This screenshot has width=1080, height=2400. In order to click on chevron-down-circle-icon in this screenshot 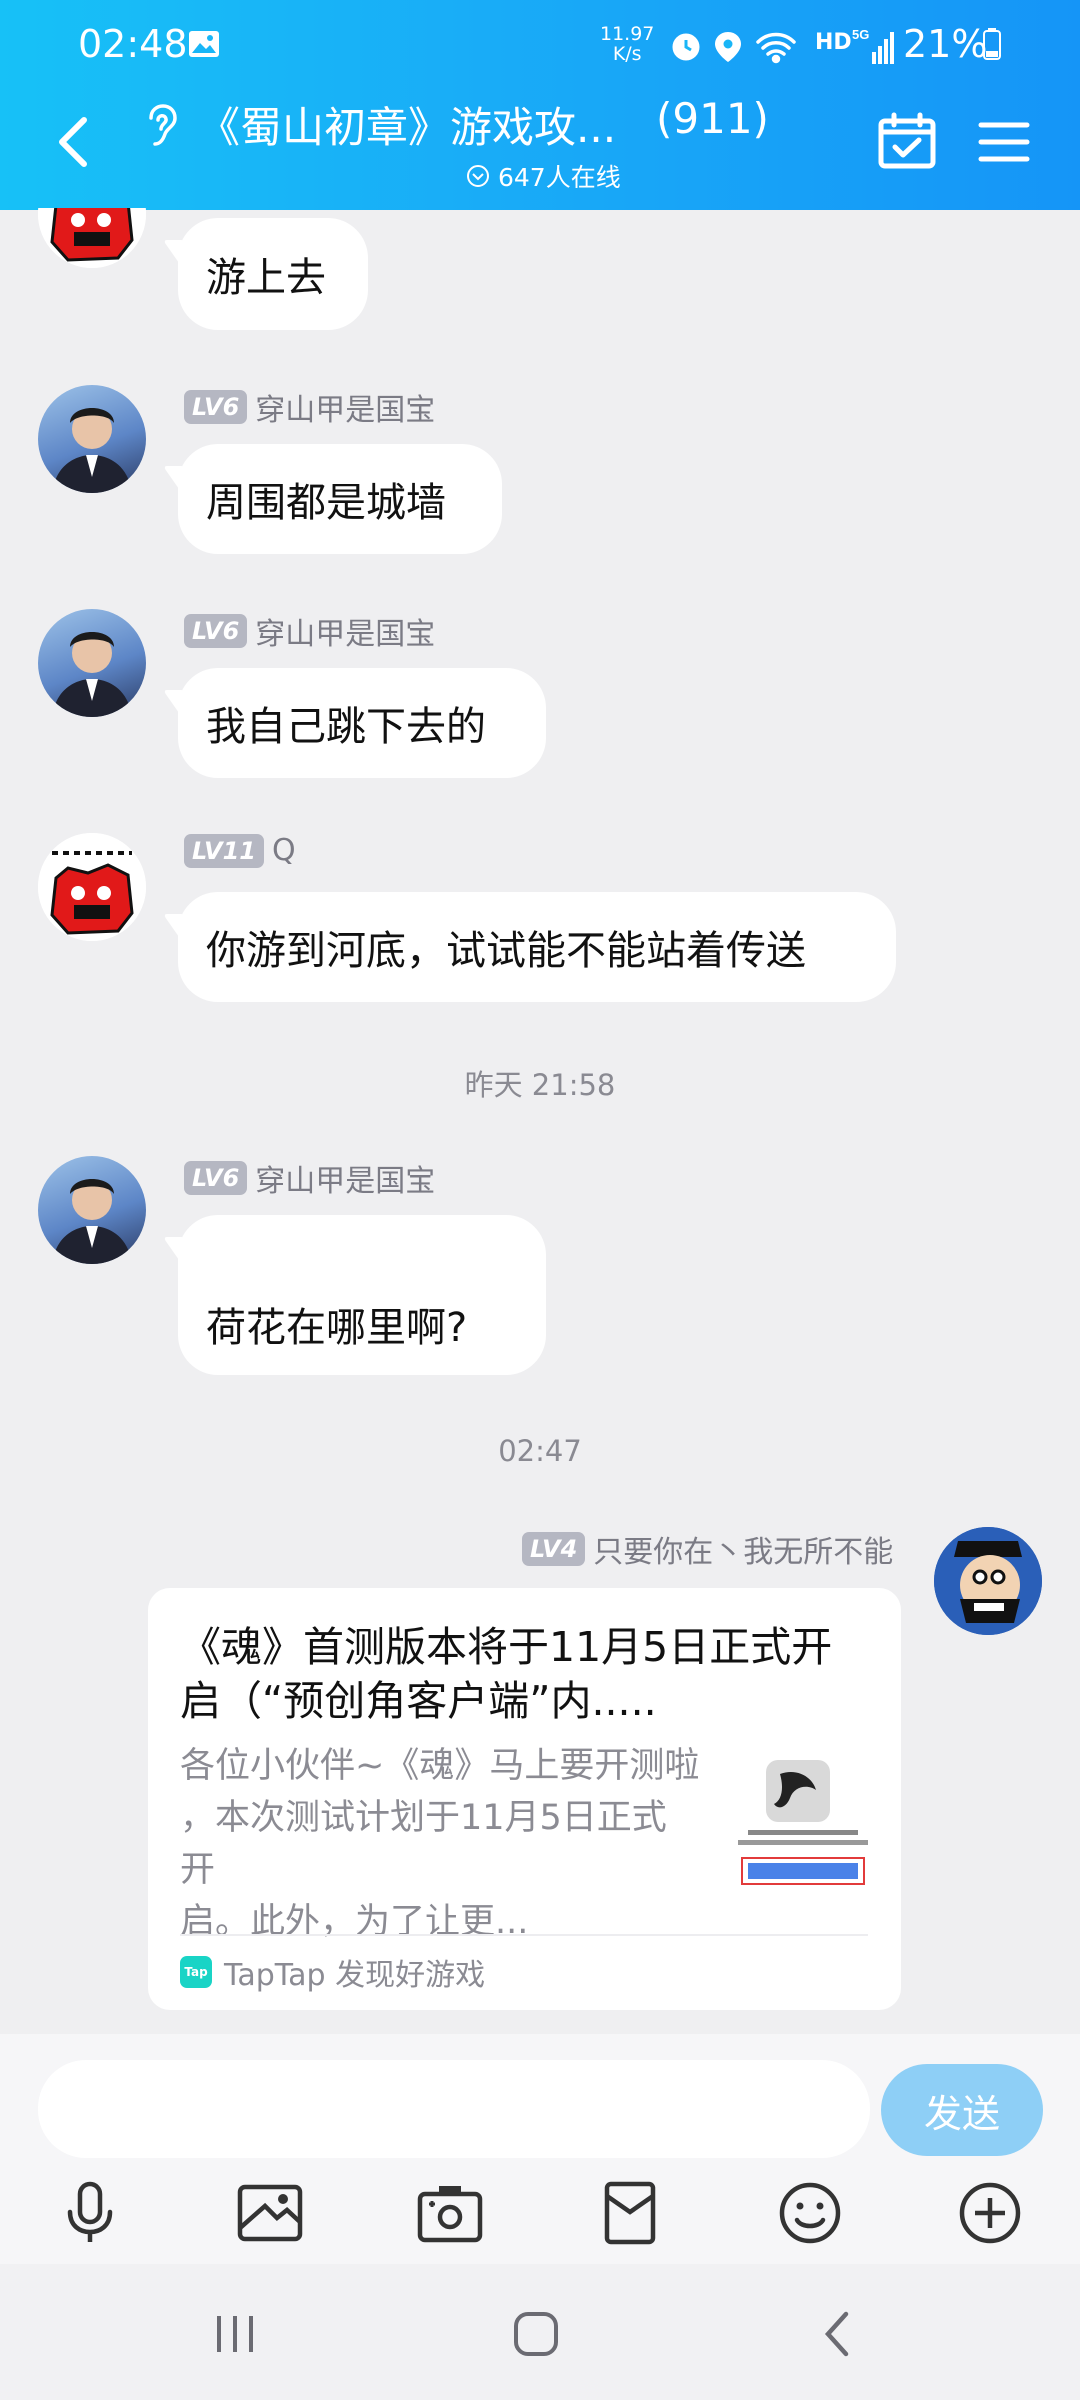, I will do `click(478, 176)`.